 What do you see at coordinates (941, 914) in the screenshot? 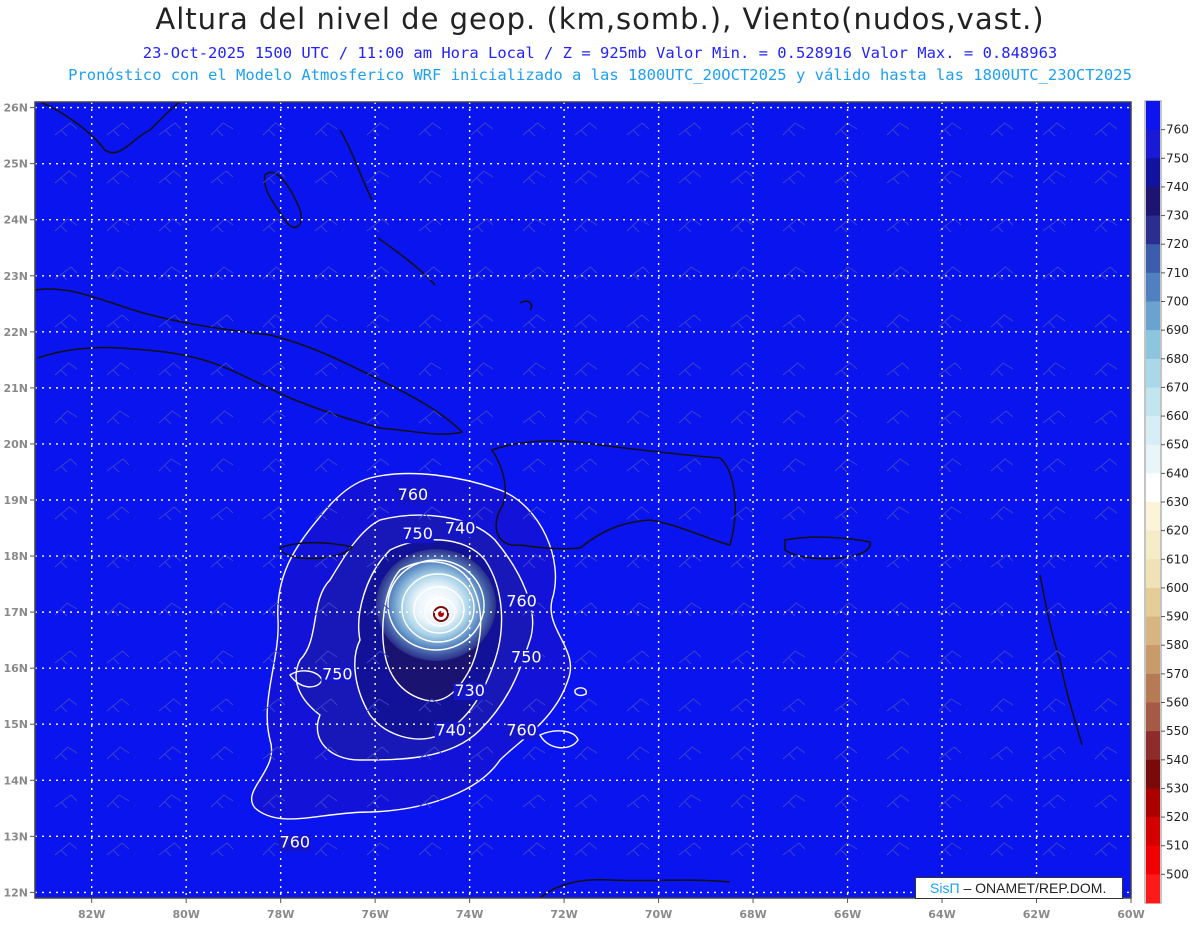
I see `lon-tick-label: 64W` at bounding box center [941, 914].